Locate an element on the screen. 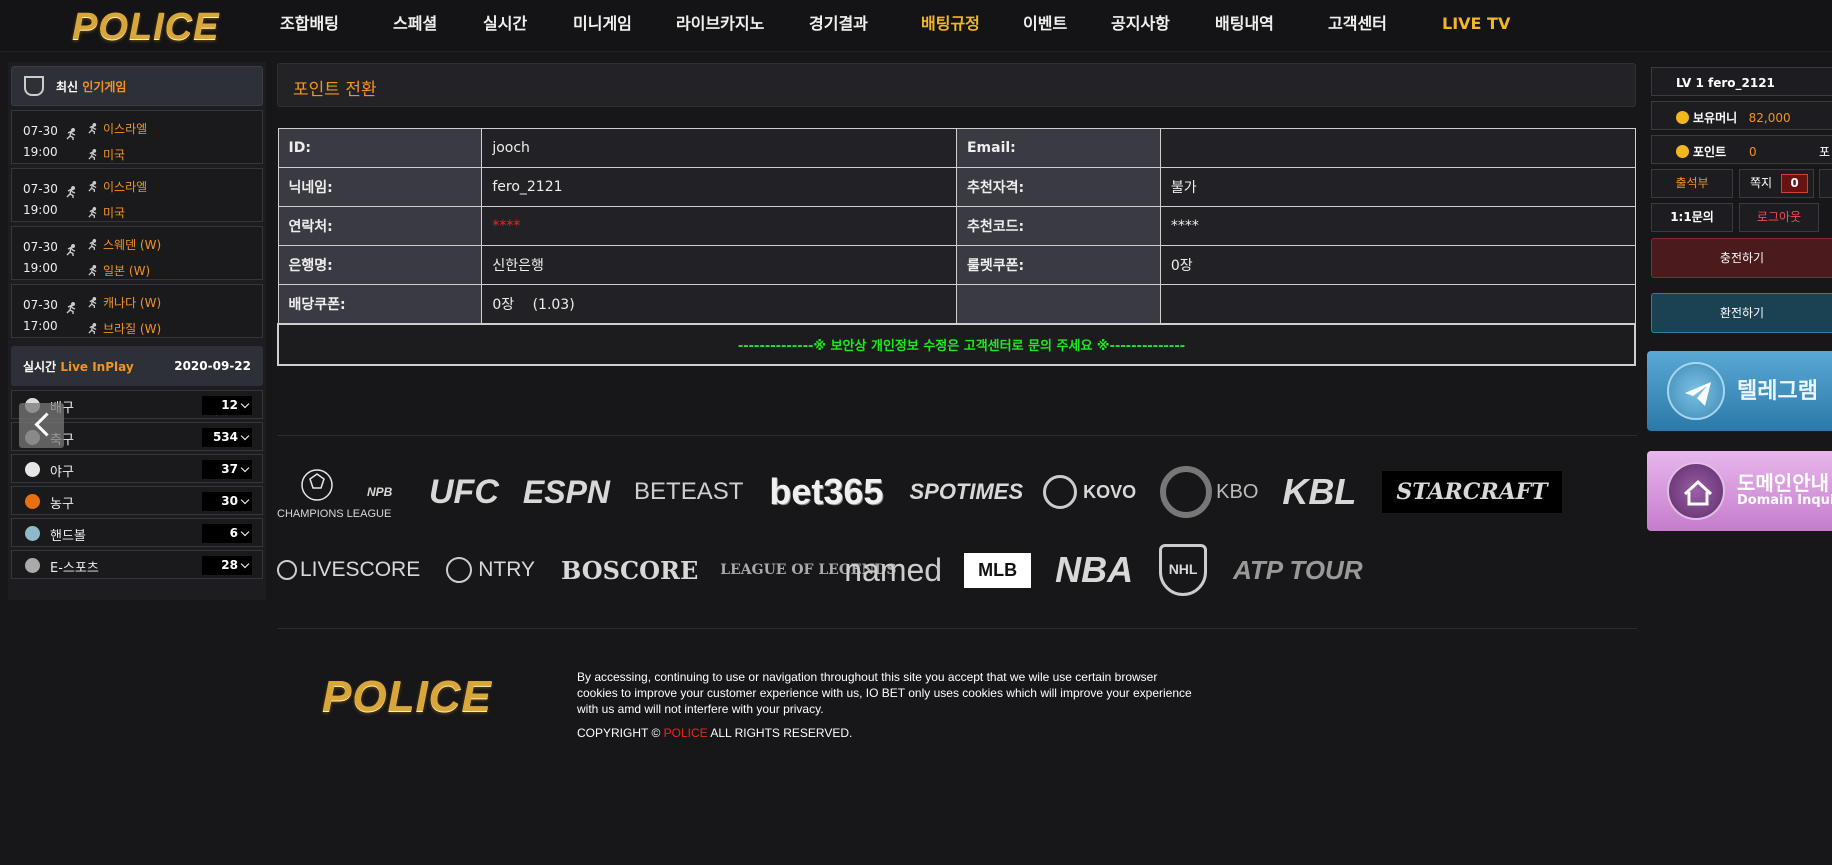  bet365-logo: bet365 is located at coordinates (826, 491).